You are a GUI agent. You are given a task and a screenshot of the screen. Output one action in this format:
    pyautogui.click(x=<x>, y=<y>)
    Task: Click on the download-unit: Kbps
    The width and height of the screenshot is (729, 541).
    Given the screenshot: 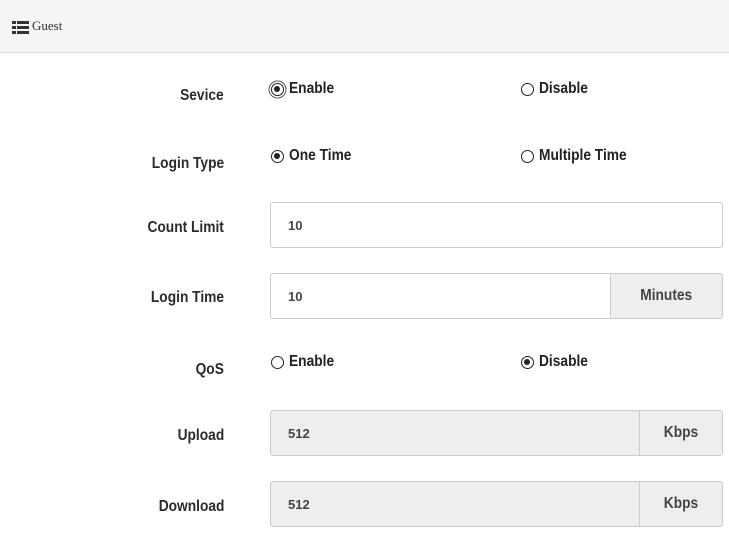 What is the action you would take?
    pyautogui.click(x=680, y=504)
    